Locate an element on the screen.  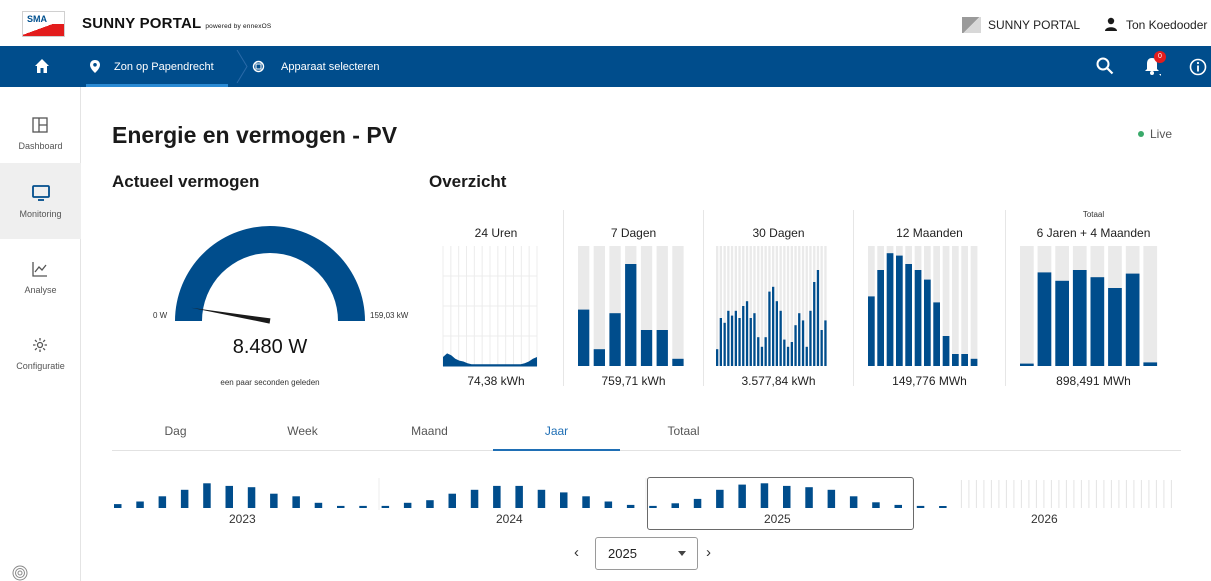
overview-label: 6 Jaren + 4 Maanden is located at coordinates (1093, 233).